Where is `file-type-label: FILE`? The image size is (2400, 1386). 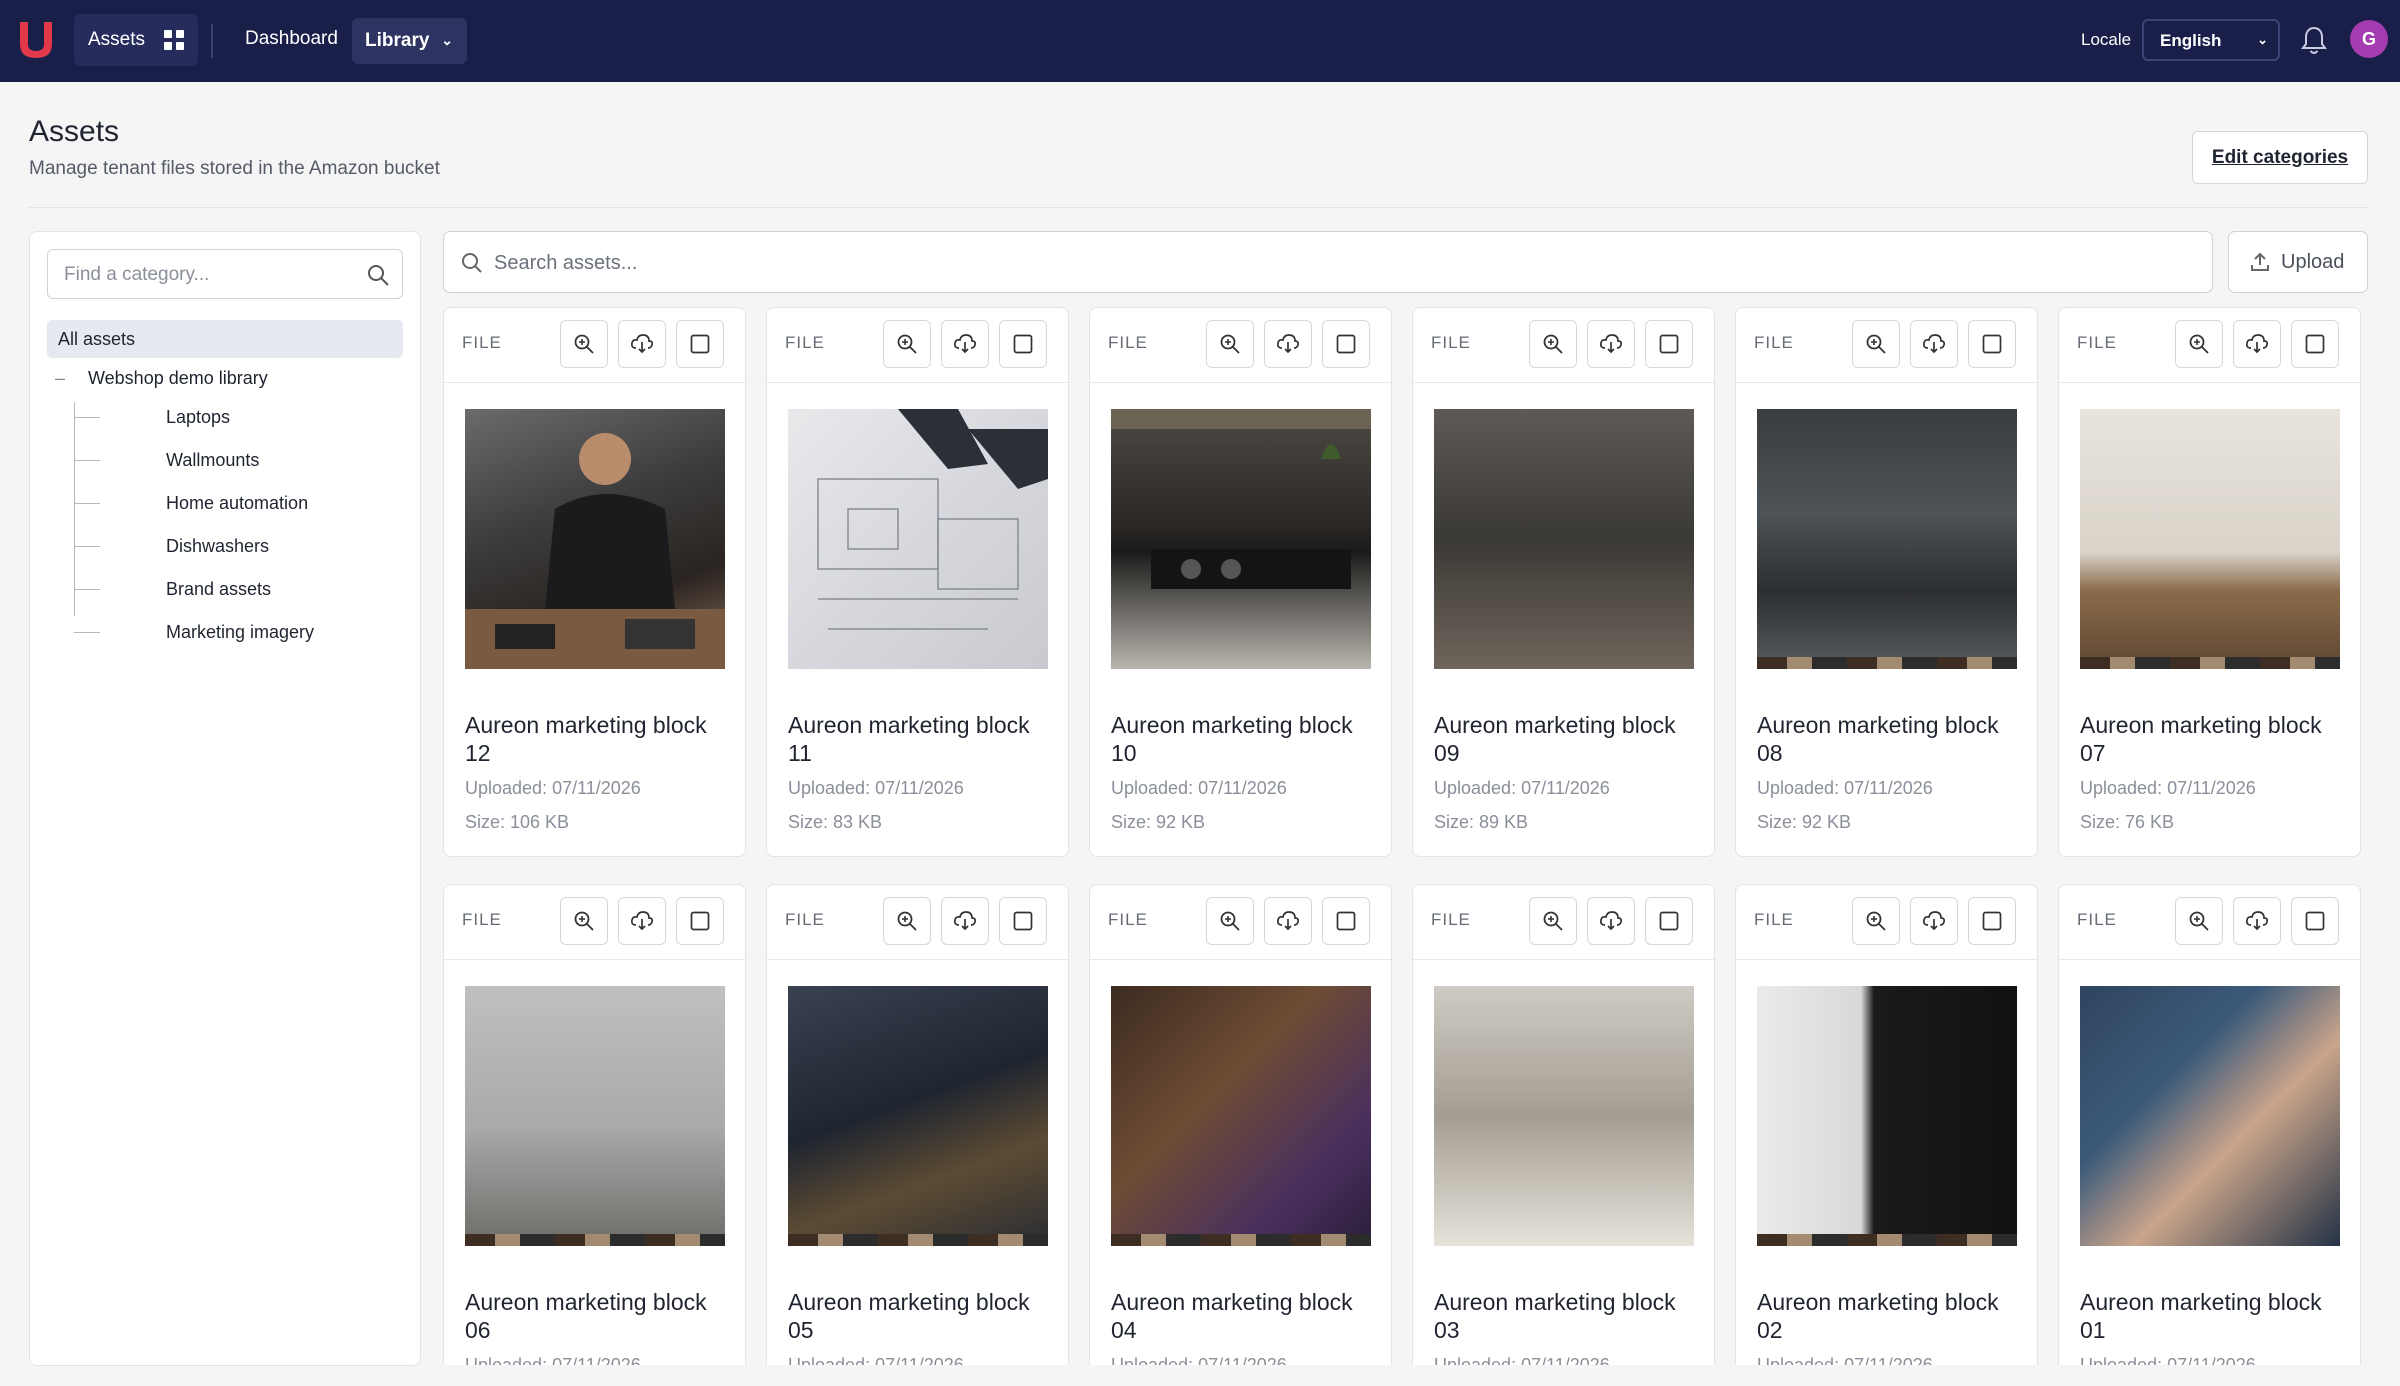
file-type-label: FILE is located at coordinates (1774, 342).